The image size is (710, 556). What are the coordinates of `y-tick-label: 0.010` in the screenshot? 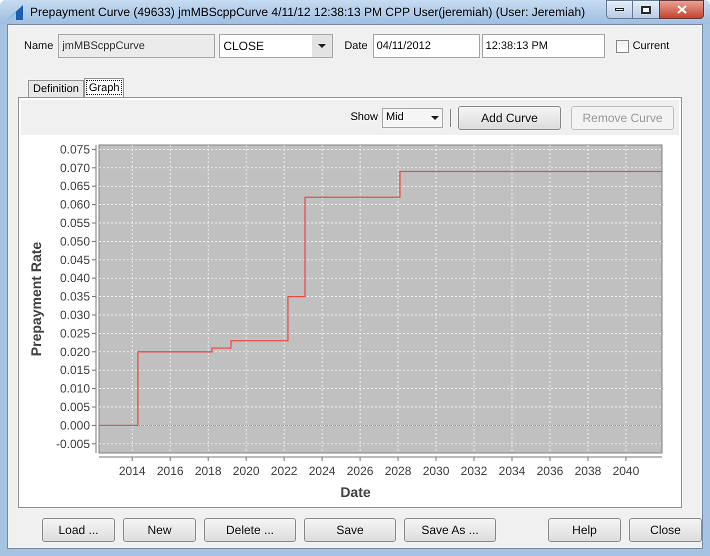 It's located at (75, 389).